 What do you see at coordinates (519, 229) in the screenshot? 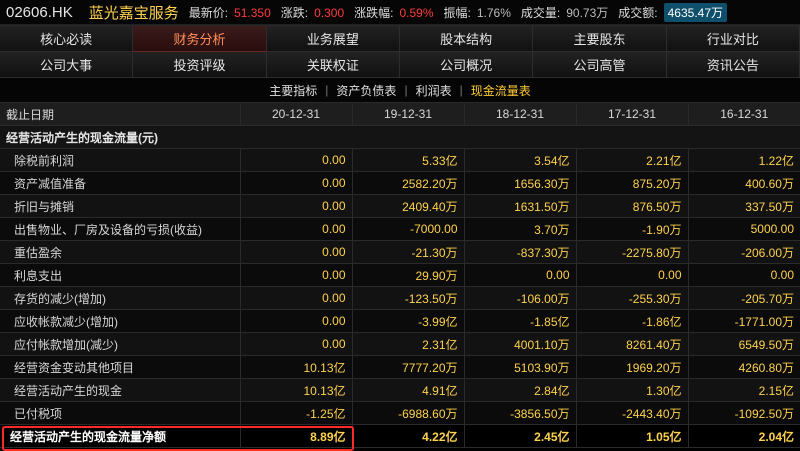
I see `row-value: 3.70万` at bounding box center [519, 229].